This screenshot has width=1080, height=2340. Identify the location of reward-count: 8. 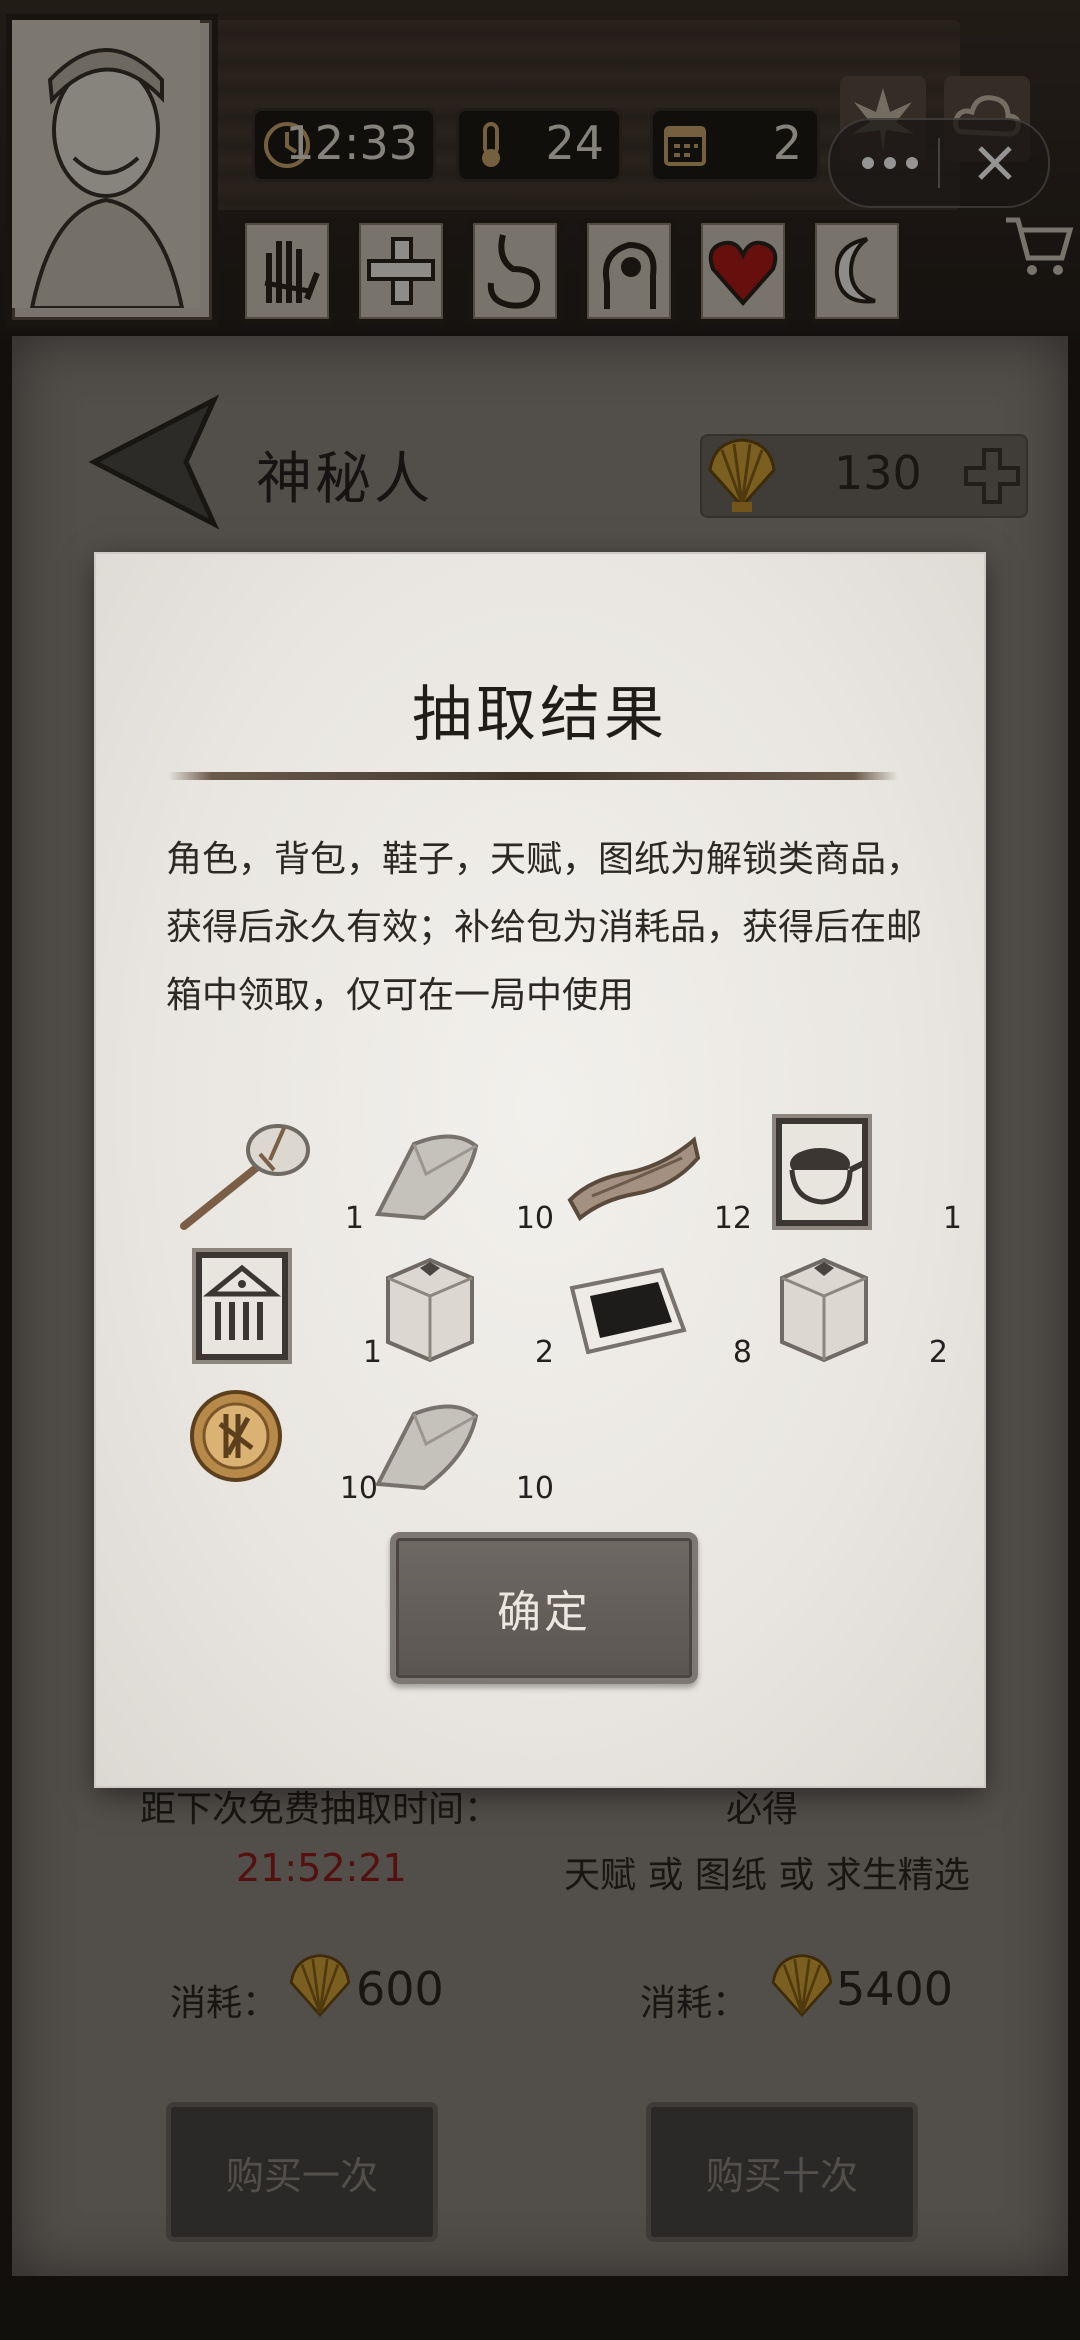
(742, 1352).